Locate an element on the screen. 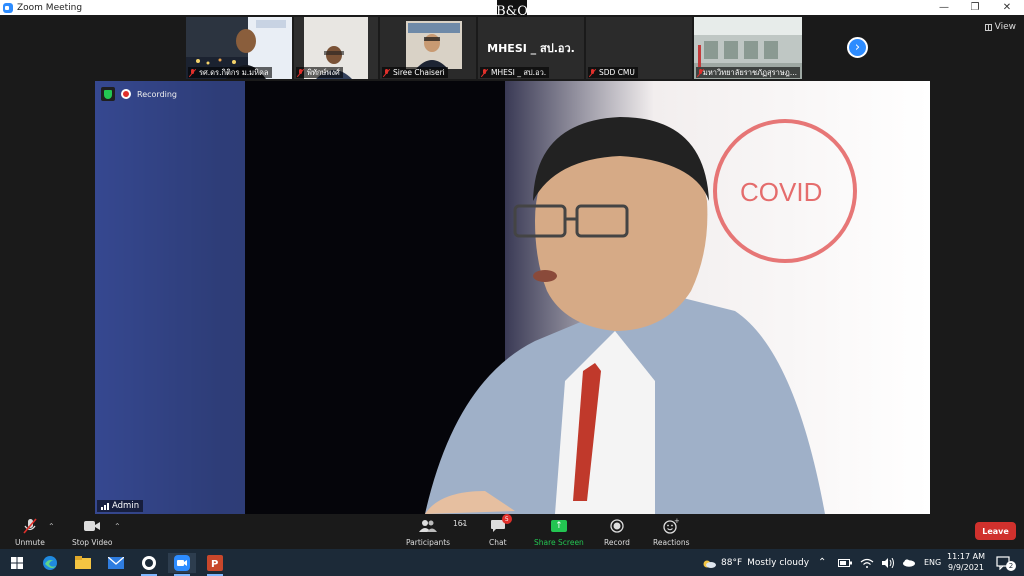 This screenshot has height=576, width=1024. video-camera-icon is located at coordinates (92, 526).